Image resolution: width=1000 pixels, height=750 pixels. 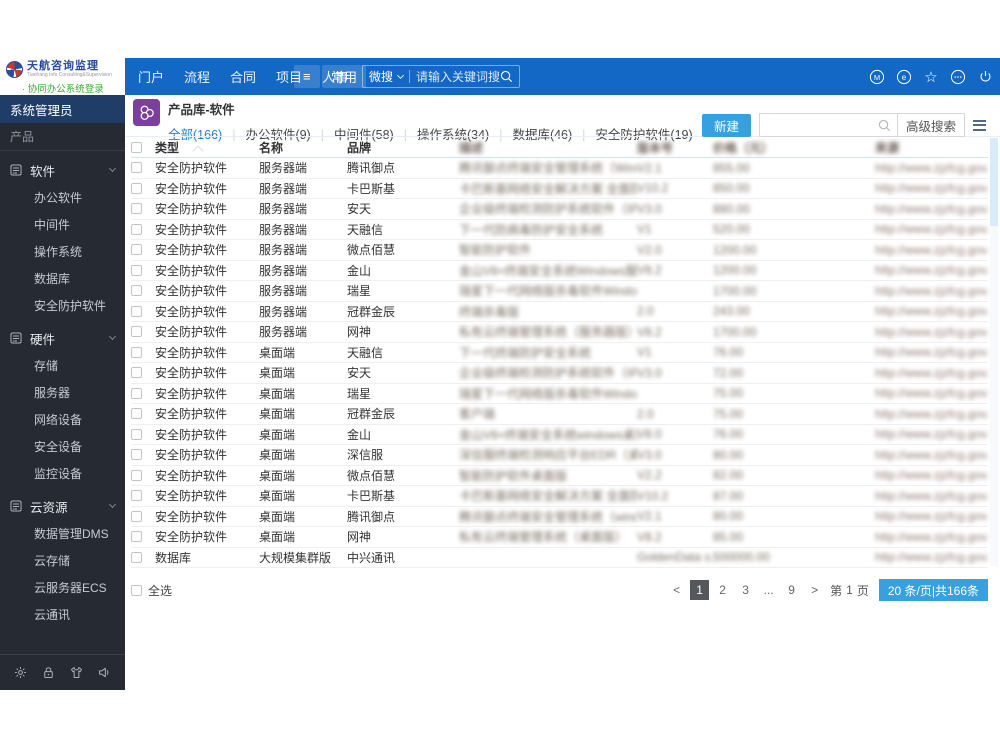 What do you see at coordinates (73, 88) in the screenshot?
I see `login-link: · 协同办公系统登录` at bounding box center [73, 88].